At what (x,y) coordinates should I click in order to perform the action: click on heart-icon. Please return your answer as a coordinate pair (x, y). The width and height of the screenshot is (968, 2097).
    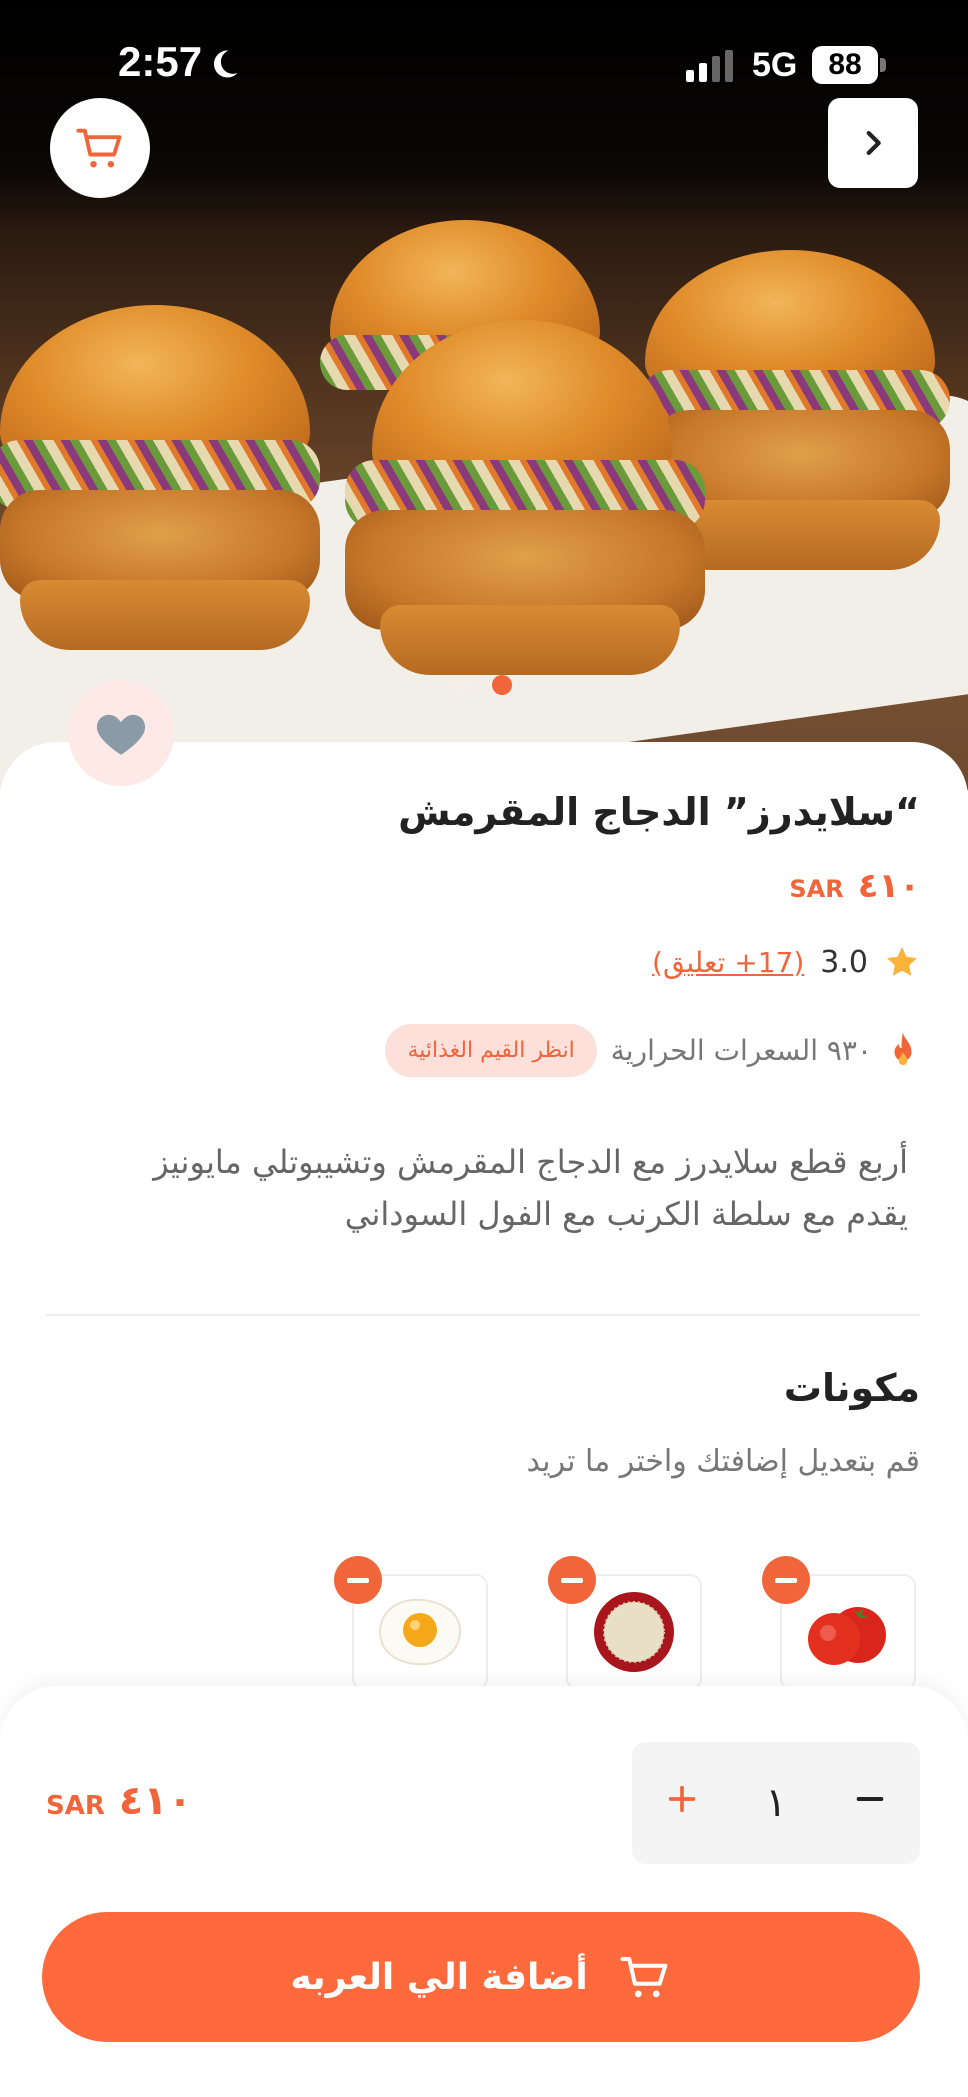
    Looking at the image, I should click on (121, 734).